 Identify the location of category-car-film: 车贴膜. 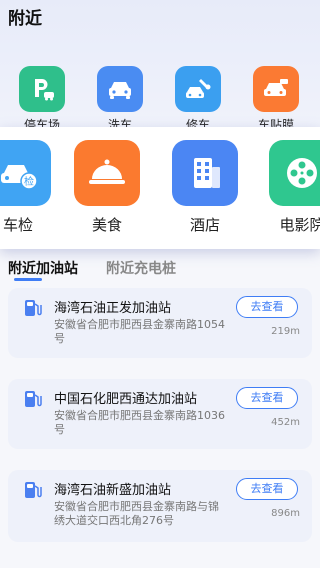
(276, 99).